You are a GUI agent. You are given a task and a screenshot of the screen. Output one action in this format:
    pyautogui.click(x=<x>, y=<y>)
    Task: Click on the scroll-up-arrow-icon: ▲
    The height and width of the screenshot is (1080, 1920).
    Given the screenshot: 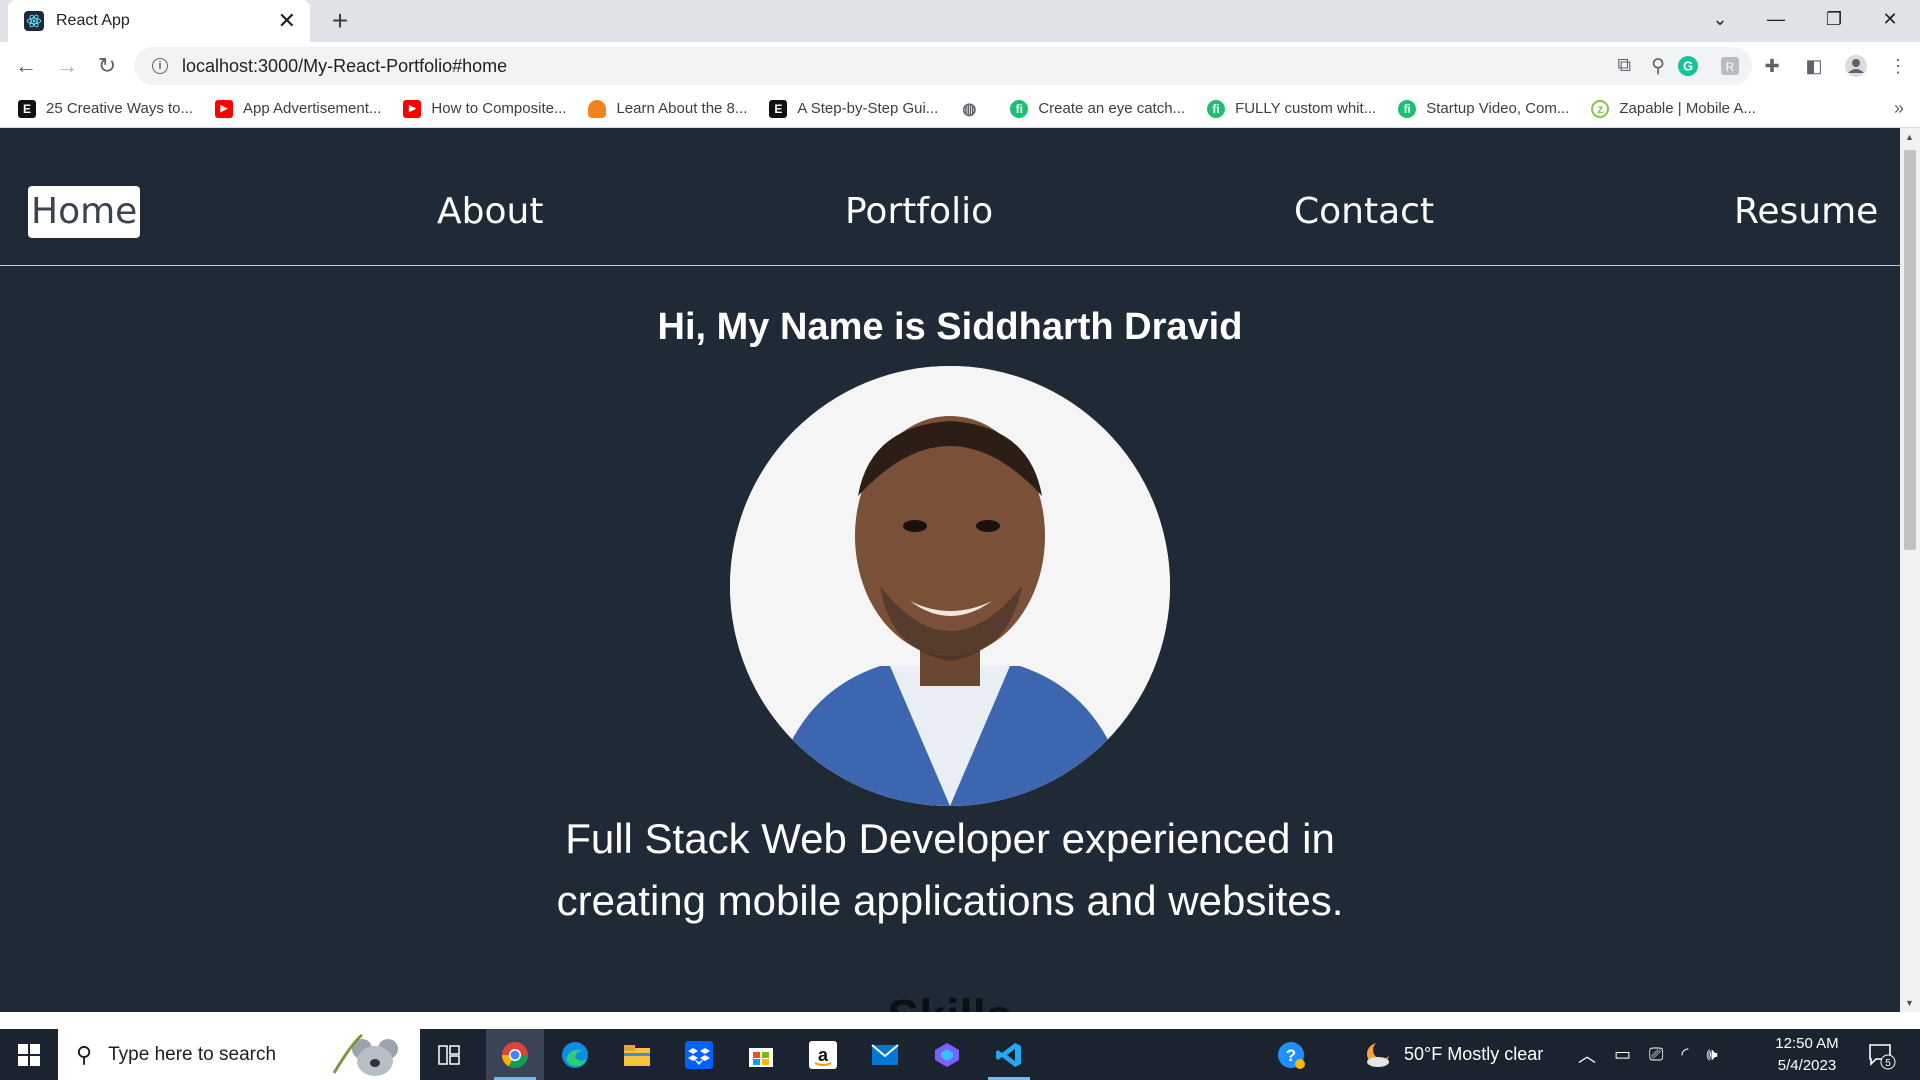 What is the action you would take?
    pyautogui.click(x=1909, y=137)
    